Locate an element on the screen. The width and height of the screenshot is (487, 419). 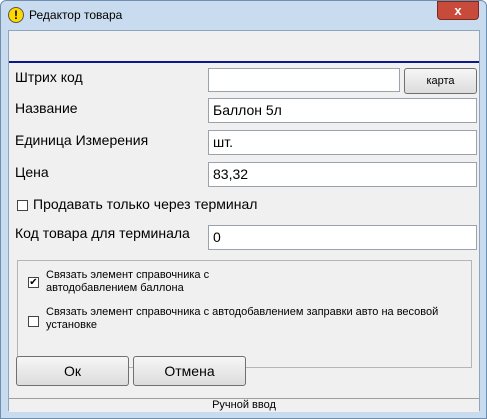
price-field: 83,32 is located at coordinates (342, 174).